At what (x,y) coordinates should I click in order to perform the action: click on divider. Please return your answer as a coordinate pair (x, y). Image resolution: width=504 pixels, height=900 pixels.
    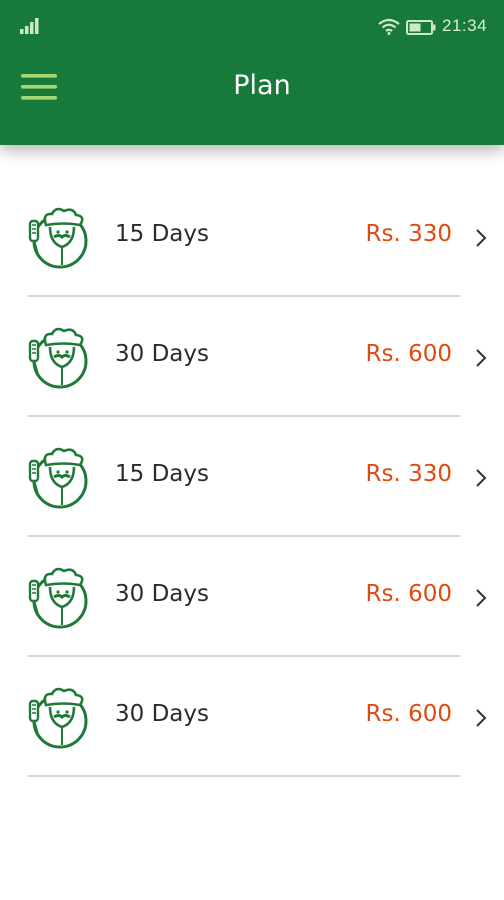
    Looking at the image, I should click on (244, 776).